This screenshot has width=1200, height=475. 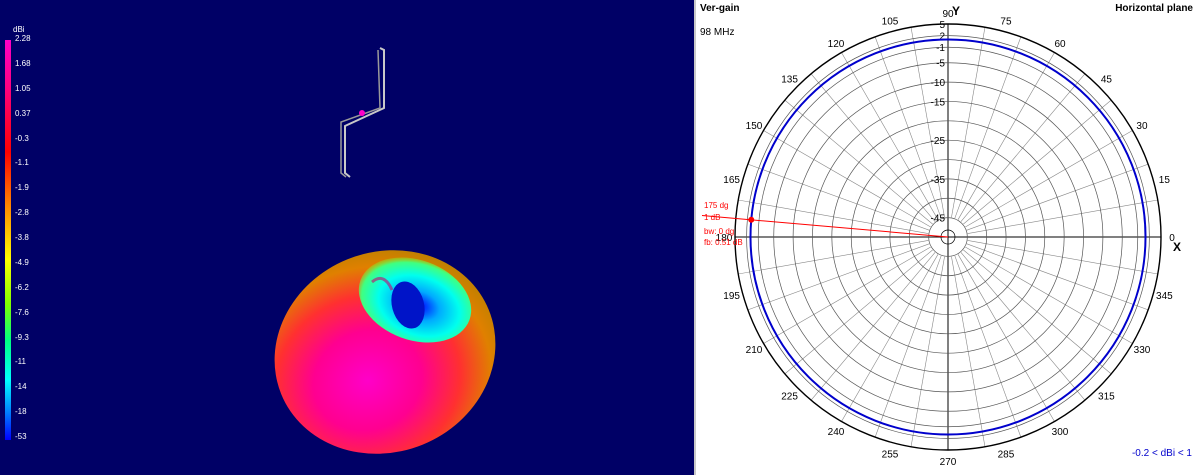 I want to click on gain-range-label: -0.2 < dBi < 1, so click(x=1161, y=453).